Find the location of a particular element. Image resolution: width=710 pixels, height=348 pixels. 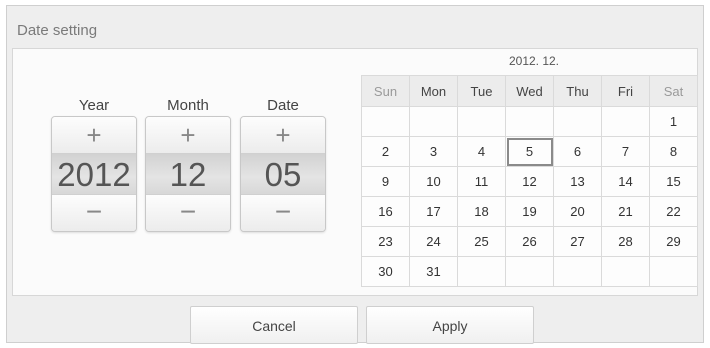

month-increment-button: + is located at coordinates (188, 135).